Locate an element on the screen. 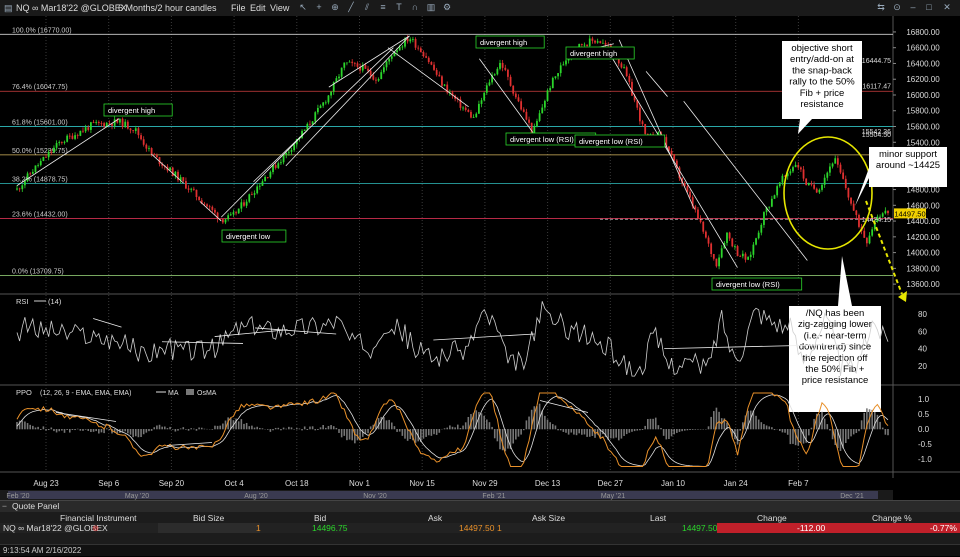  fib-level-label: 50.0% (15239.75) is located at coordinates (40, 151).